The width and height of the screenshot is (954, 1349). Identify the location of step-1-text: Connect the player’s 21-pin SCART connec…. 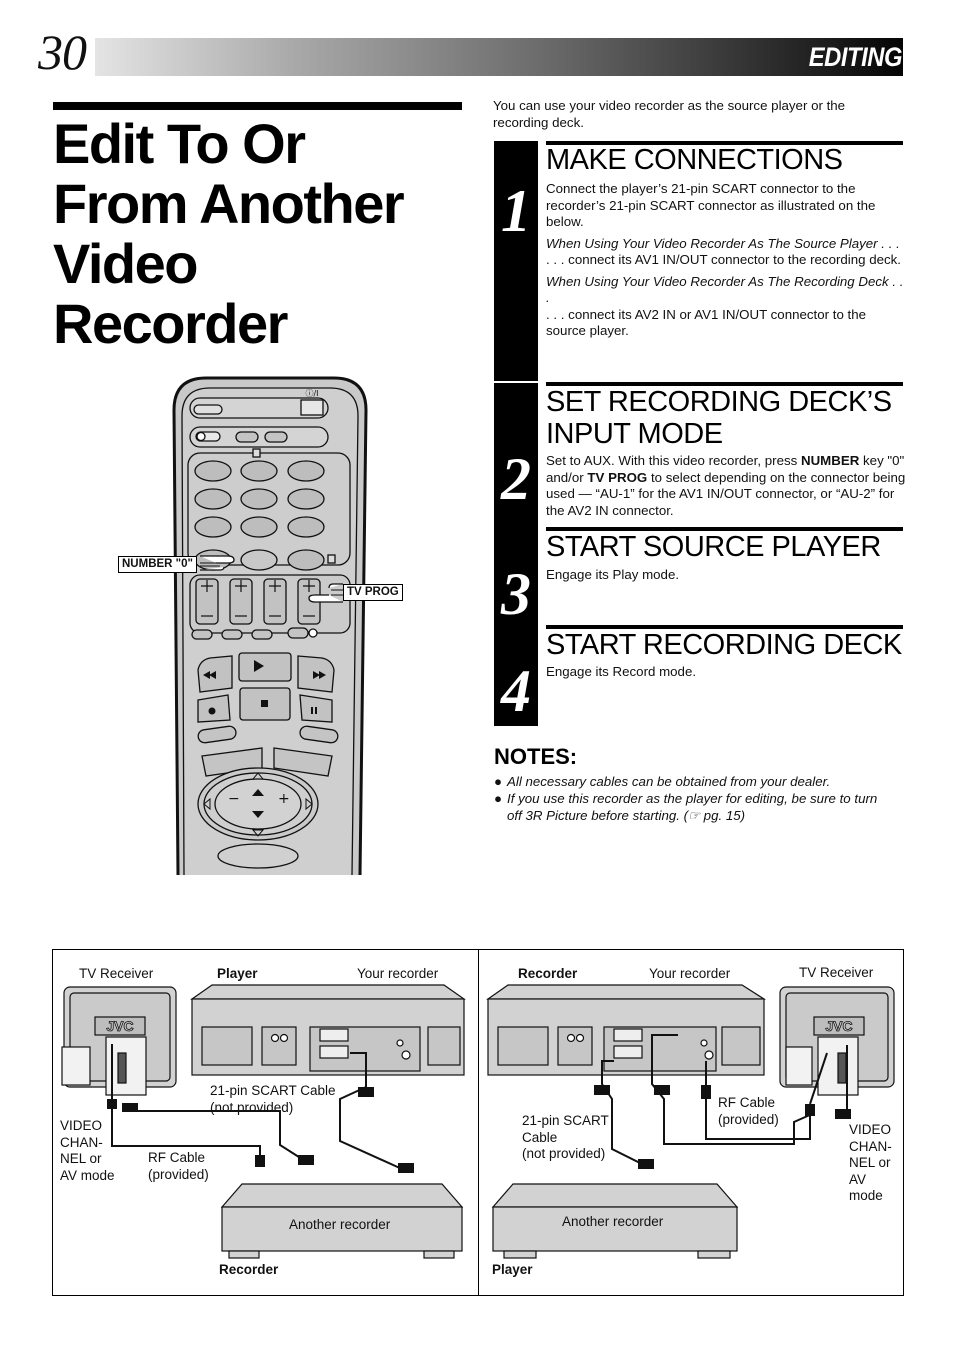
(711, 205).